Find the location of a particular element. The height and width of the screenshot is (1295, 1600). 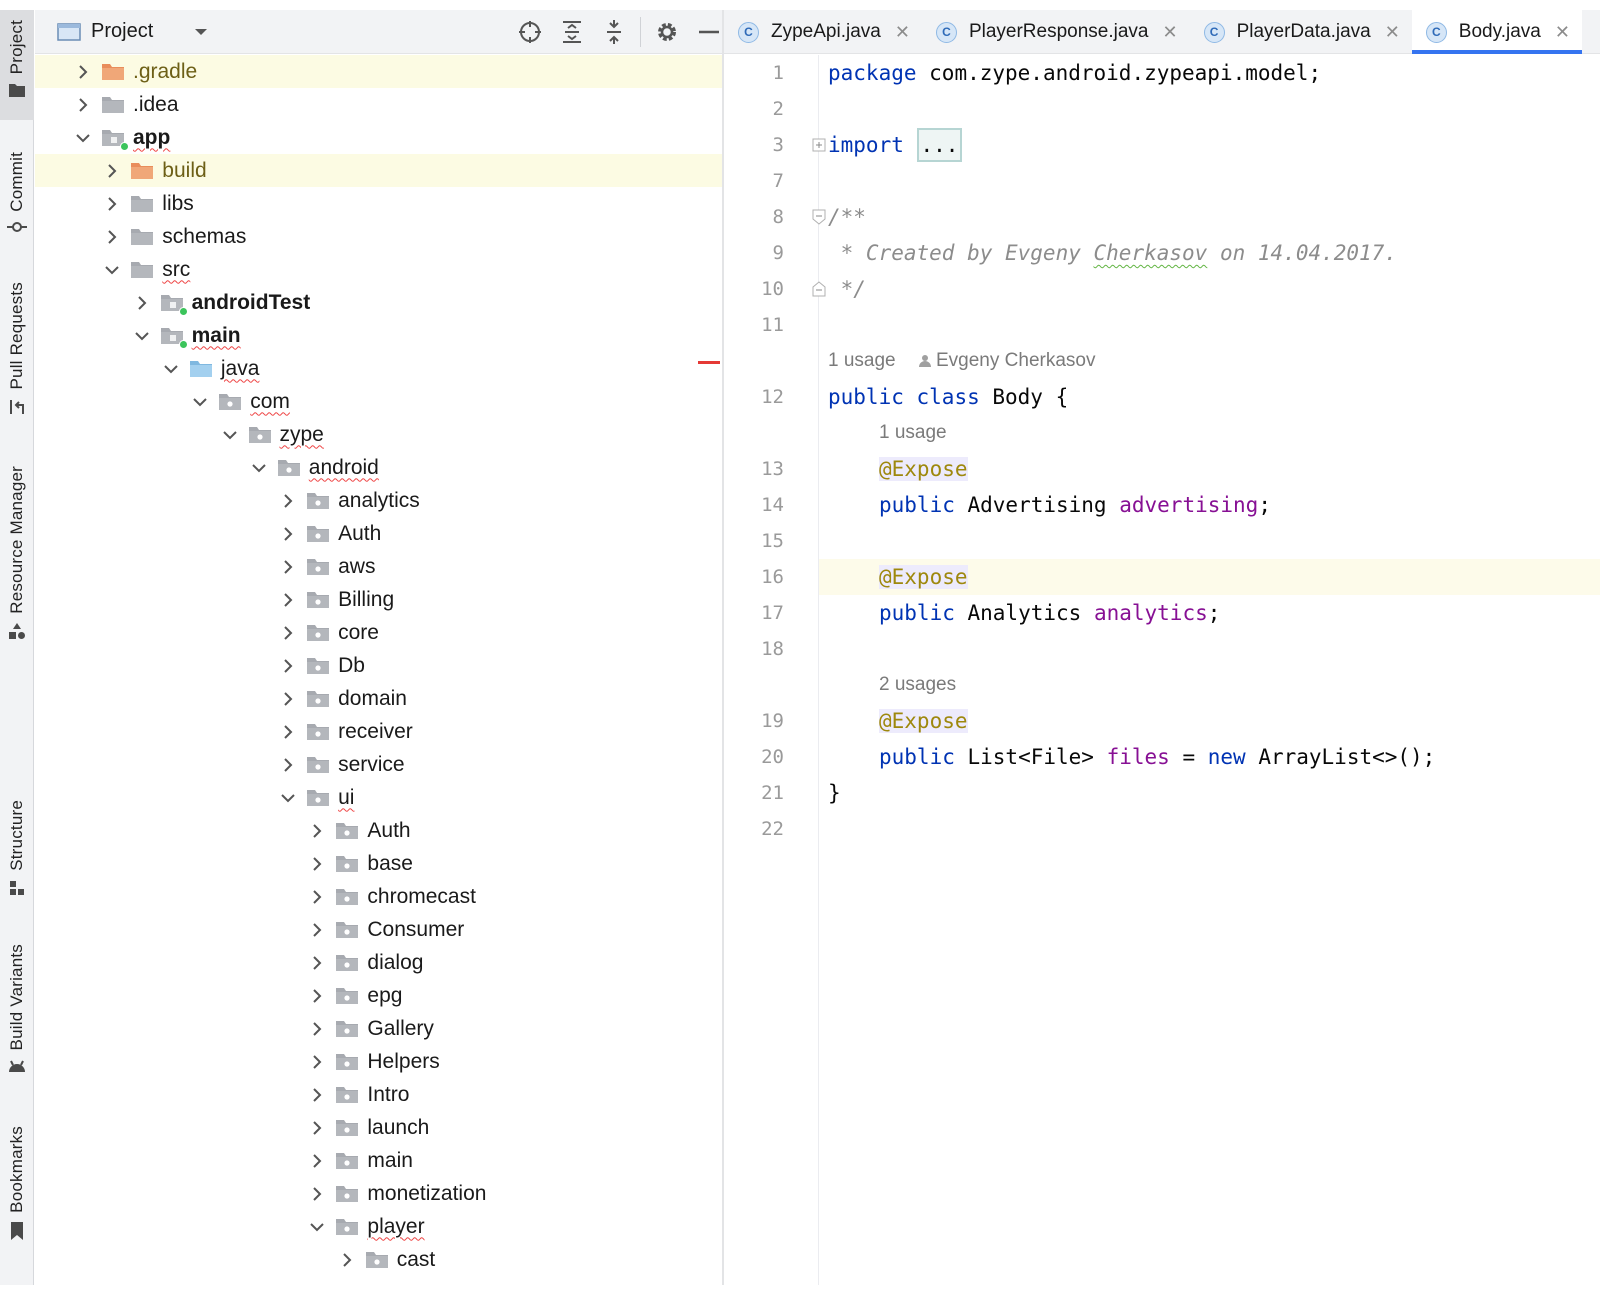

tree-node: base is located at coordinates (385, 863).